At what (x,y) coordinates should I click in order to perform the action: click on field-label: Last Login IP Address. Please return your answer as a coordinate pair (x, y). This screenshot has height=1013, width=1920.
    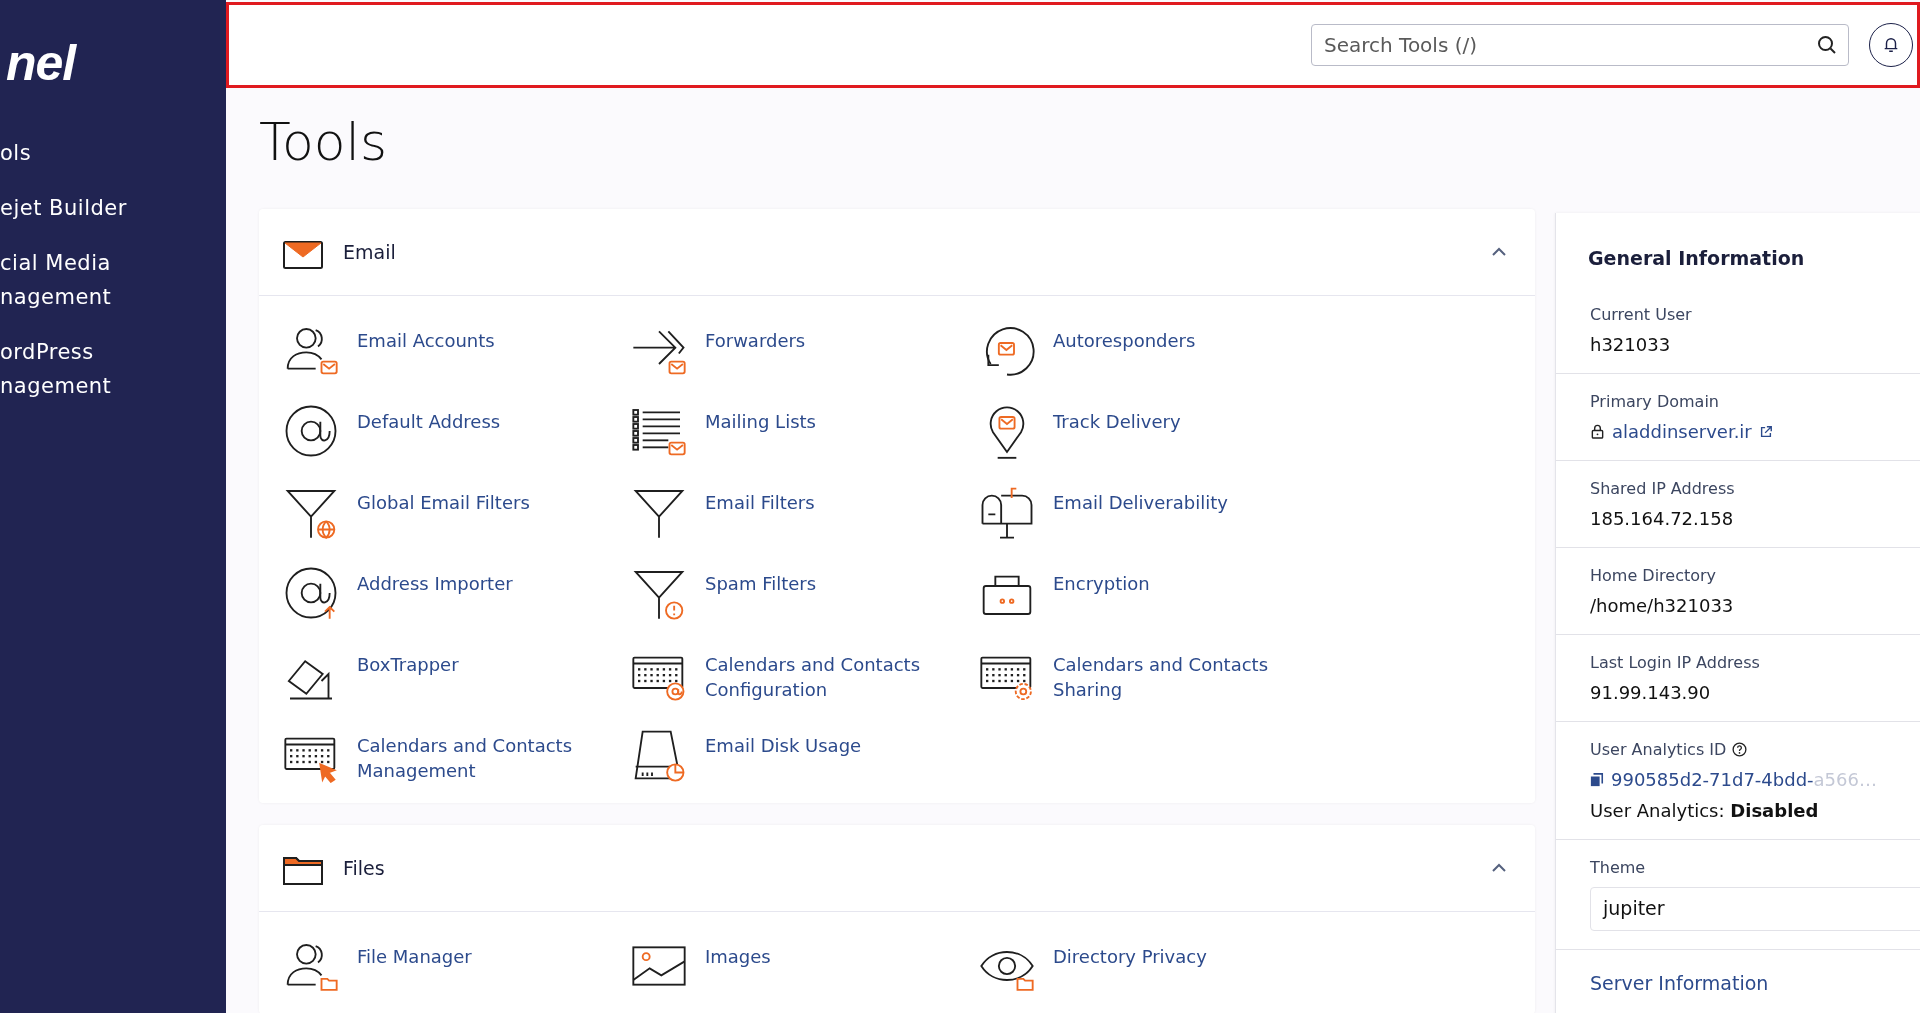
    Looking at the image, I should click on (1675, 662).